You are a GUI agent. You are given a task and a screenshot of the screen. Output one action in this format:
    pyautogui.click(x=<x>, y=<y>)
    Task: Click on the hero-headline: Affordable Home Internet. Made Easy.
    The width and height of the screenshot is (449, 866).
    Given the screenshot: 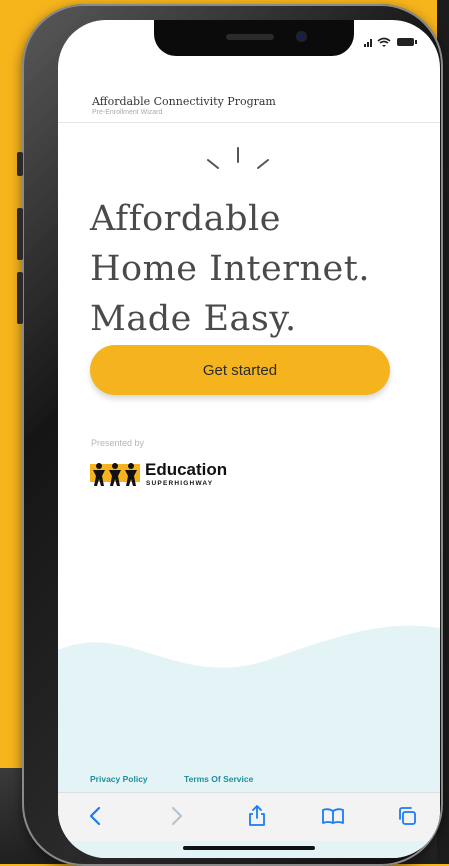 What is the action you would take?
    pyautogui.click(x=265, y=269)
    